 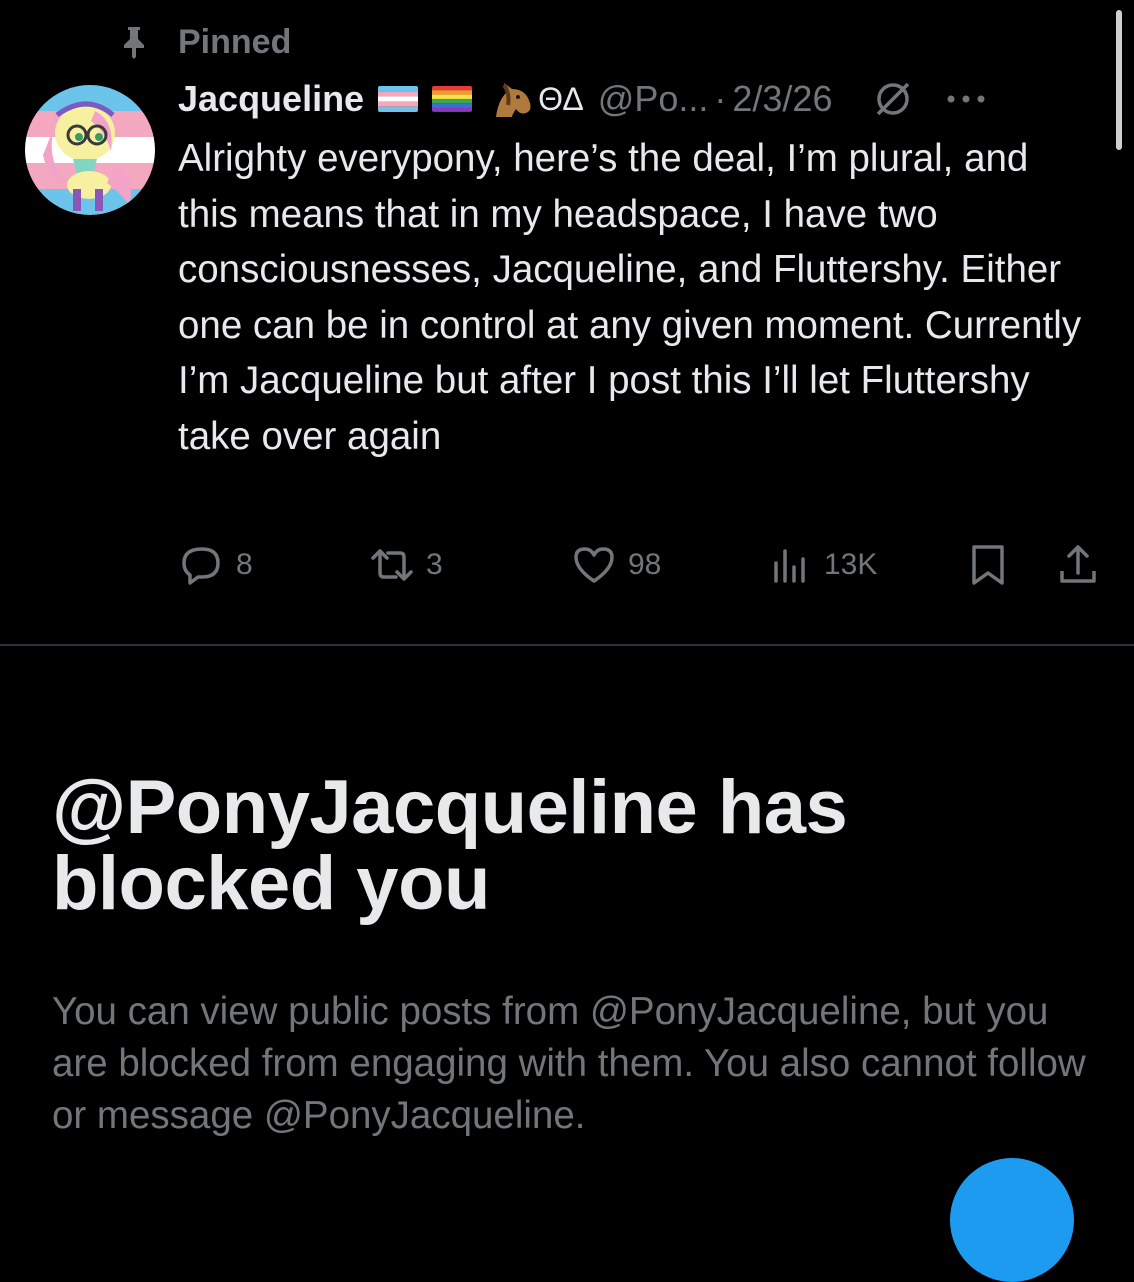 I want to click on post-header: Jacqueline ΘΔ @Po... · 2/3/26, so click(x=641, y=99).